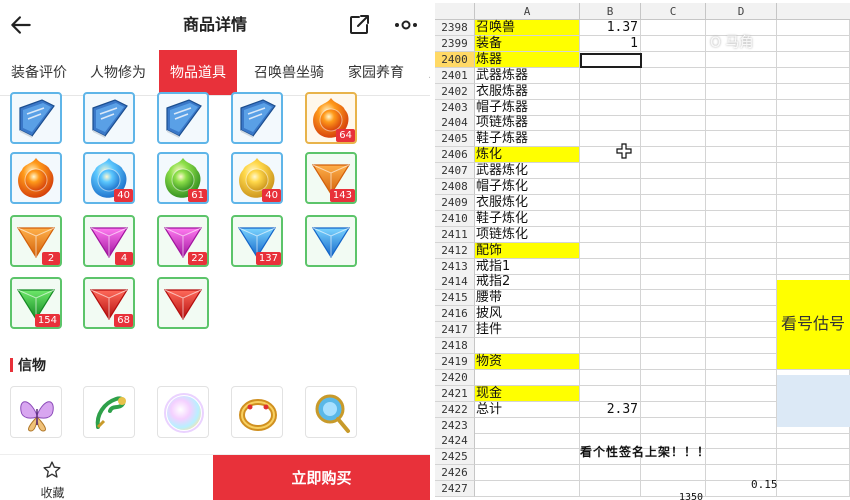  I want to click on item-slot: 4, so click(109, 241).